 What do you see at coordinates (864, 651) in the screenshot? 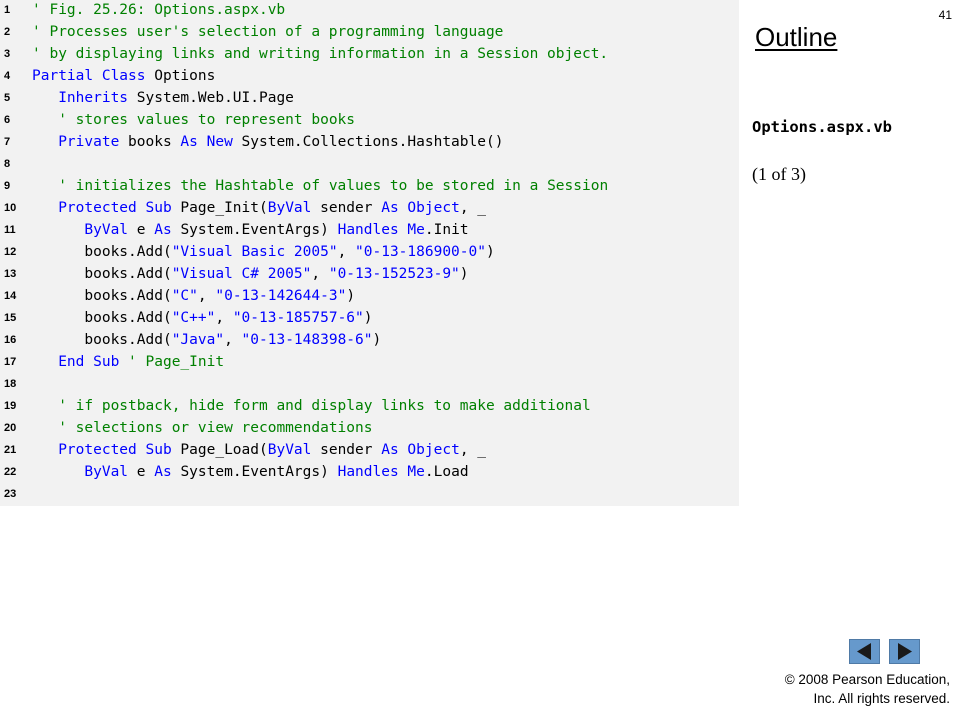
I see `previous-slide-button` at bounding box center [864, 651].